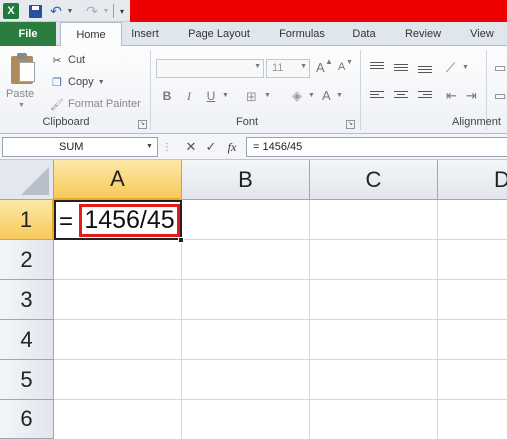 The width and height of the screenshot is (507, 439). What do you see at coordinates (451, 96) in the screenshot?
I see `decrease-indent-icon: ⇤` at bounding box center [451, 96].